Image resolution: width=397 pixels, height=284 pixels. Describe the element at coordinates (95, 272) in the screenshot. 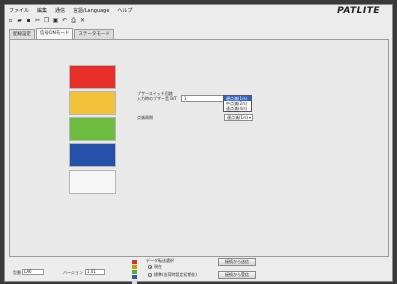

I see `version-field: 1.01` at that location.